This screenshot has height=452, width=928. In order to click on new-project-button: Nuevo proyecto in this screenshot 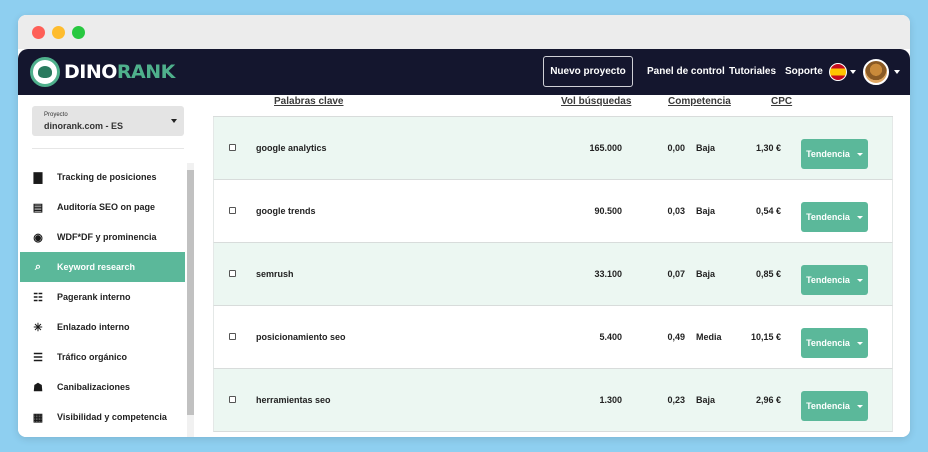, I will do `click(588, 71)`.